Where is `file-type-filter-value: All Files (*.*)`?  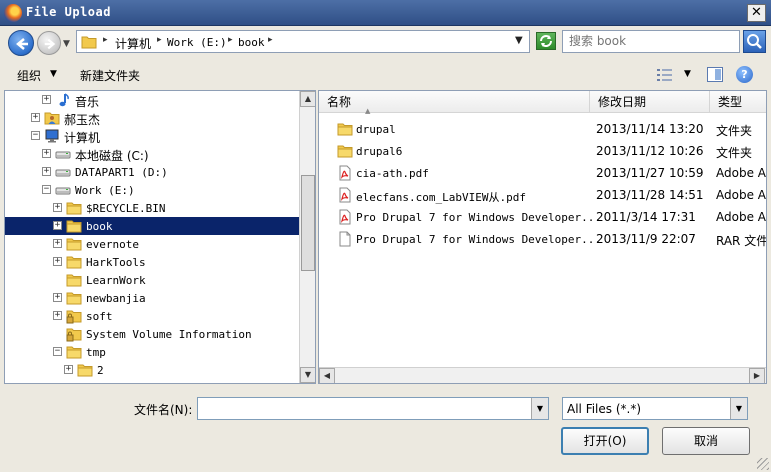 file-type-filter-value: All Files (*.*) is located at coordinates (604, 409).